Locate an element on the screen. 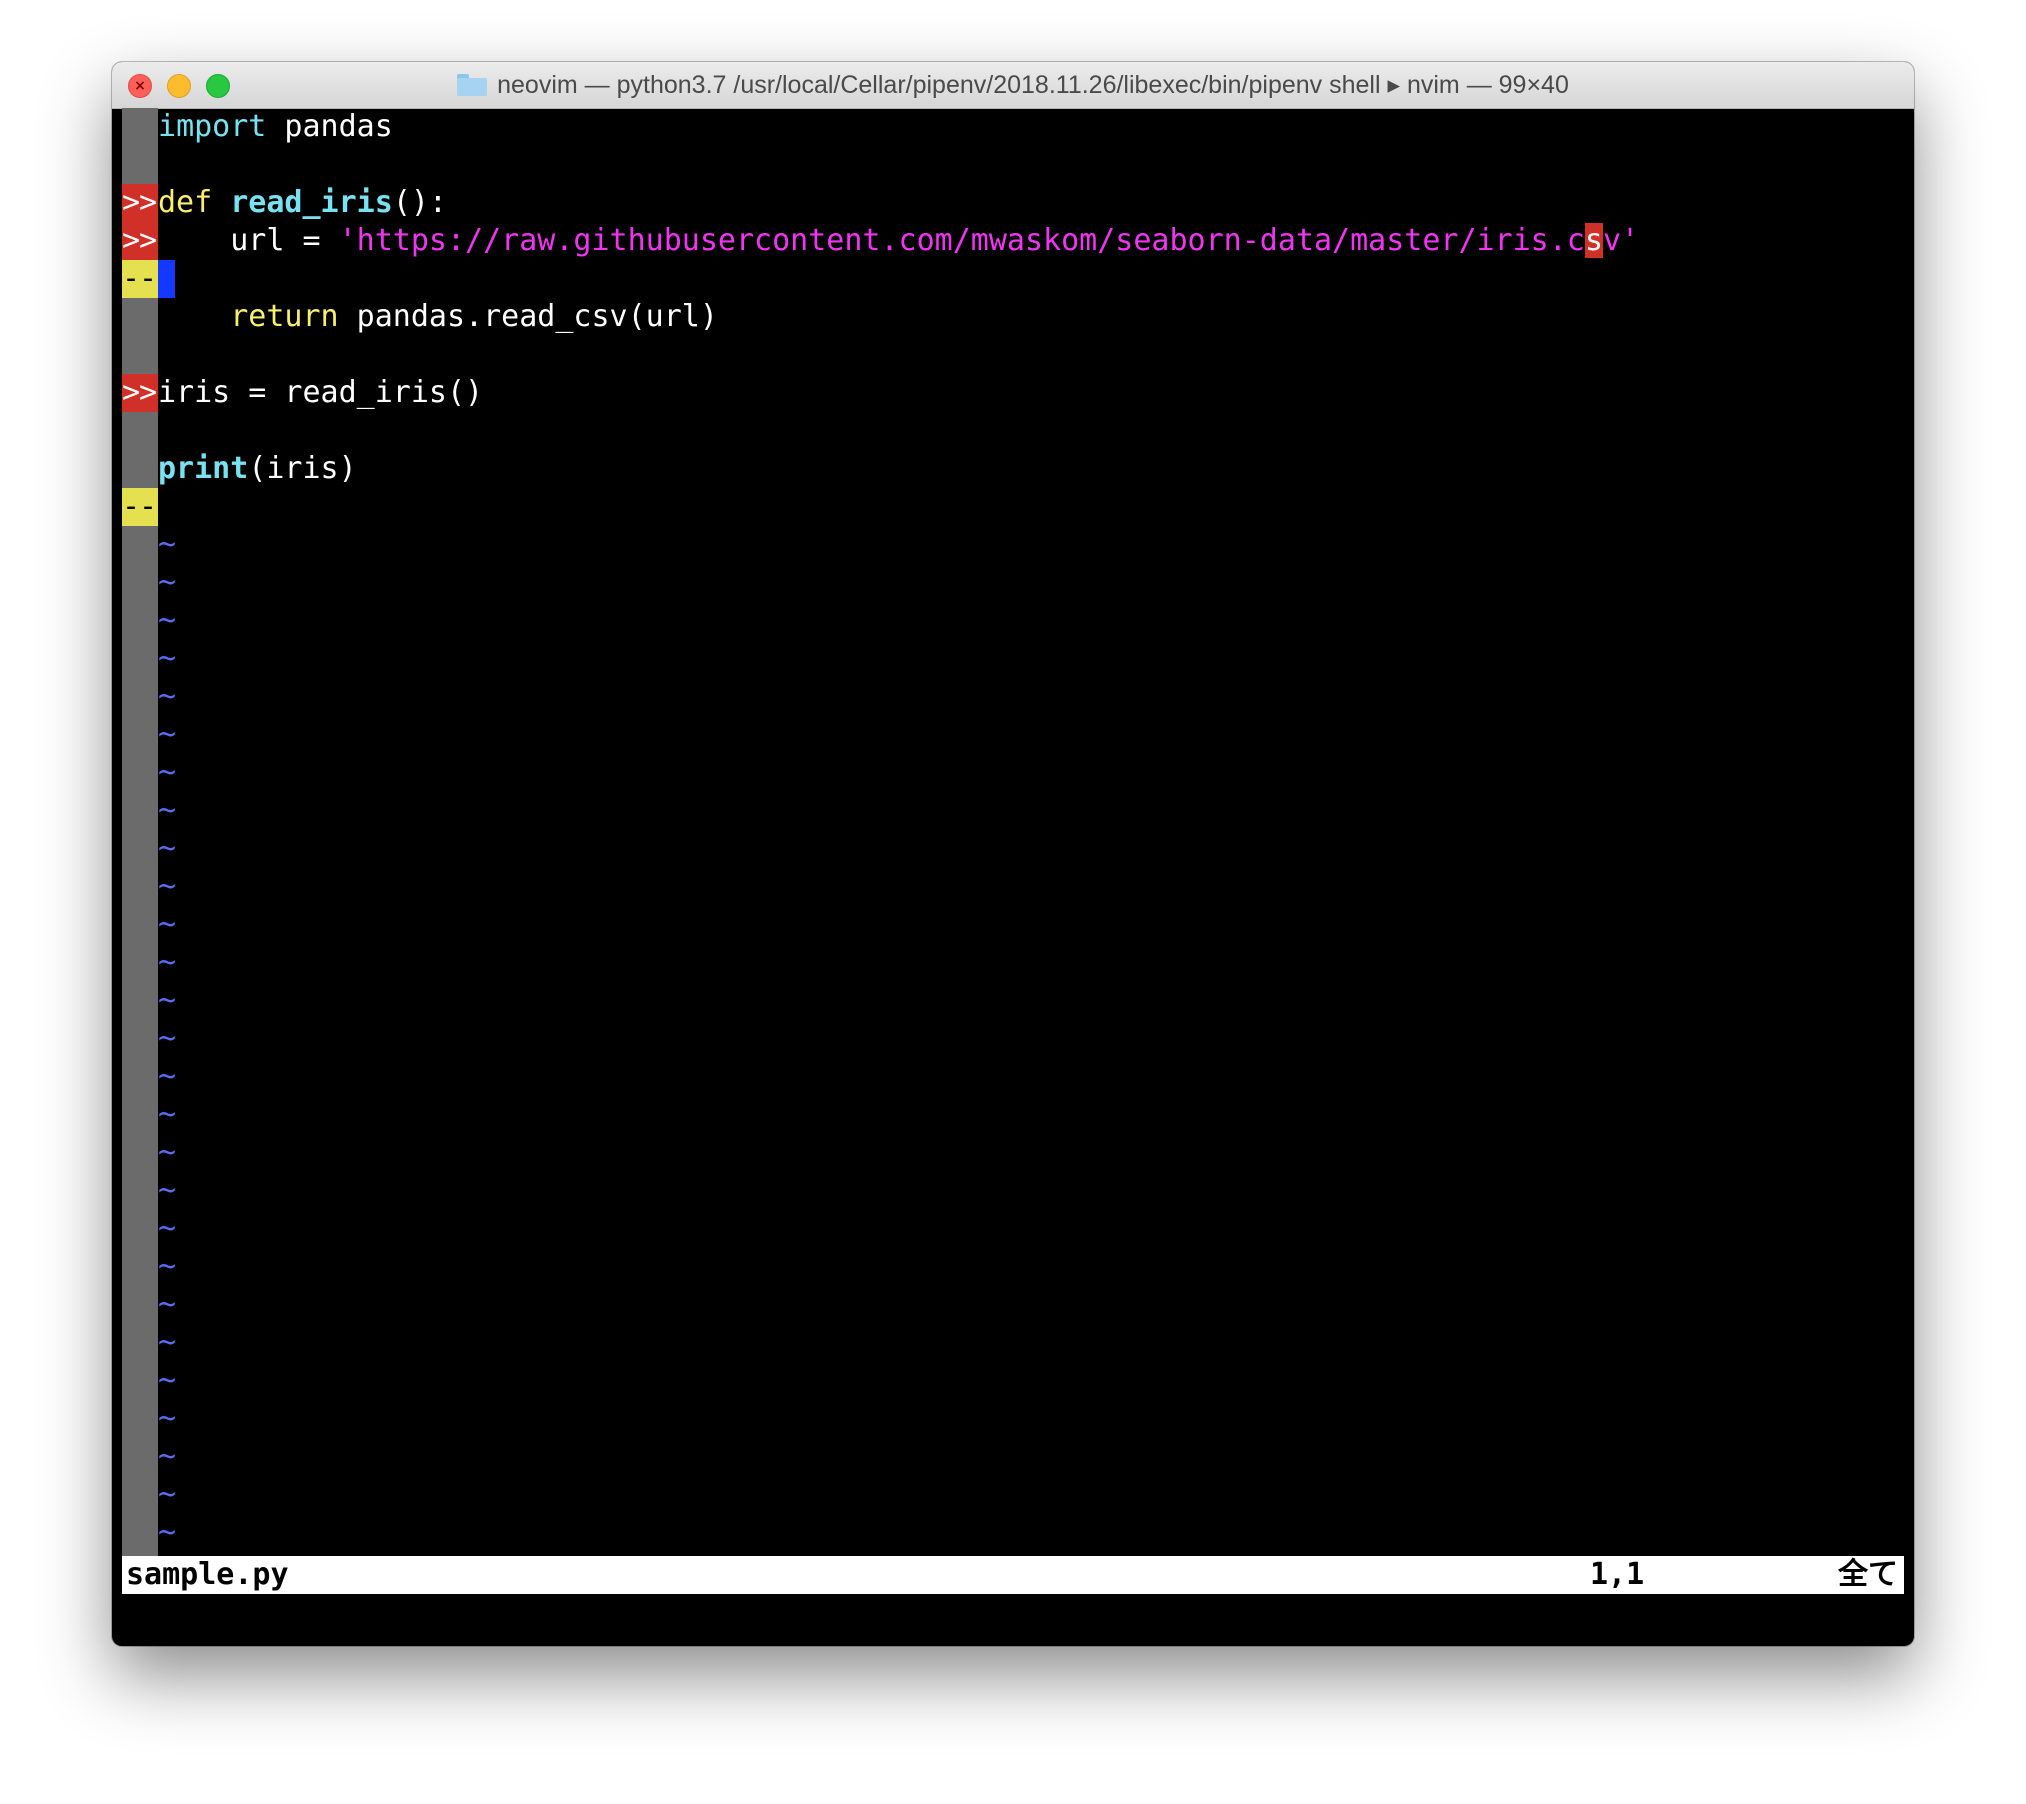 This screenshot has width=2026, height=1804. code-token: return is located at coordinates (284, 316).